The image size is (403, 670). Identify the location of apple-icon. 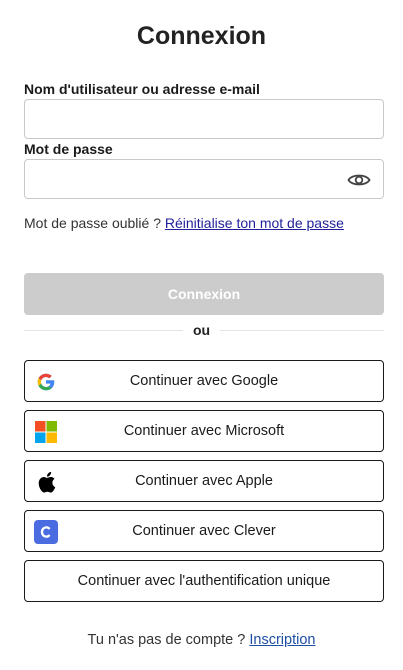
(46, 482).